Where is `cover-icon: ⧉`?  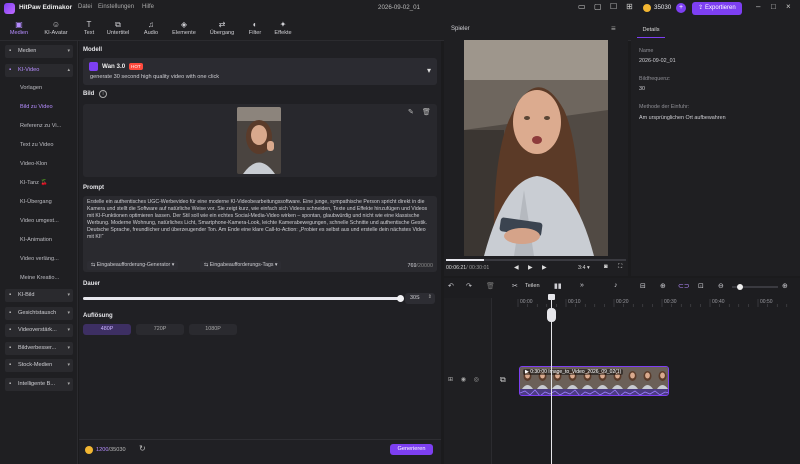
cover-icon: ⧉ is located at coordinates (503, 380).